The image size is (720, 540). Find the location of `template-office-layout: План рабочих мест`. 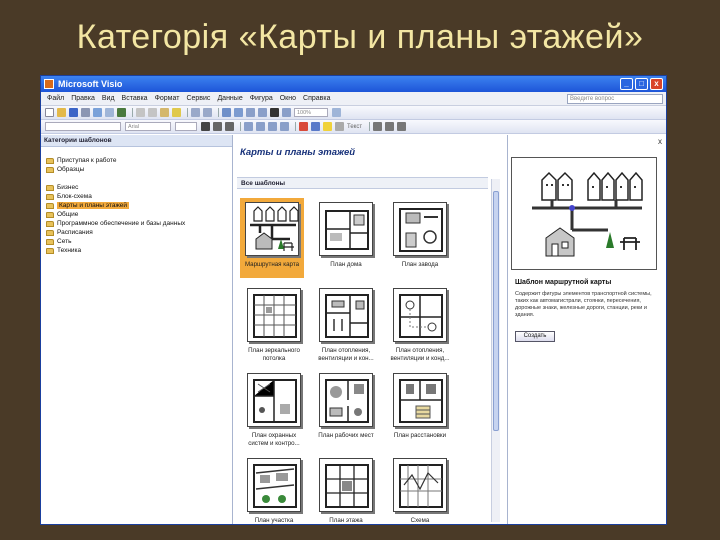

template-office-layout: План рабочих мест is located at coordinates (346, 406).